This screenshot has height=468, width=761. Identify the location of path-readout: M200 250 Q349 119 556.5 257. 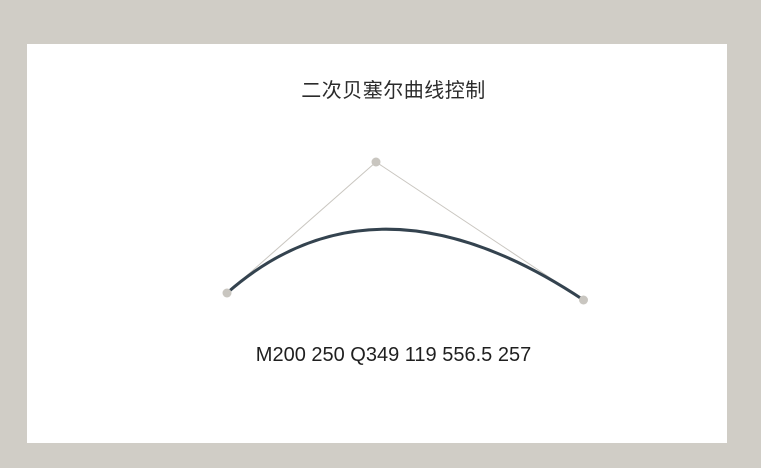
(393, 355).